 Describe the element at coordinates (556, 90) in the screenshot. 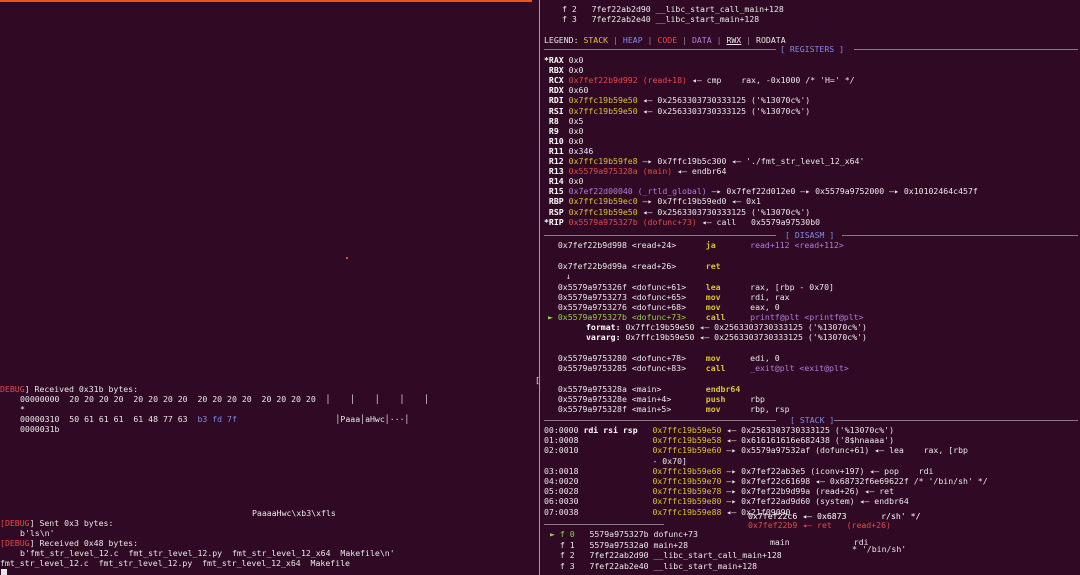

I see `register-name: RDX` at that location.